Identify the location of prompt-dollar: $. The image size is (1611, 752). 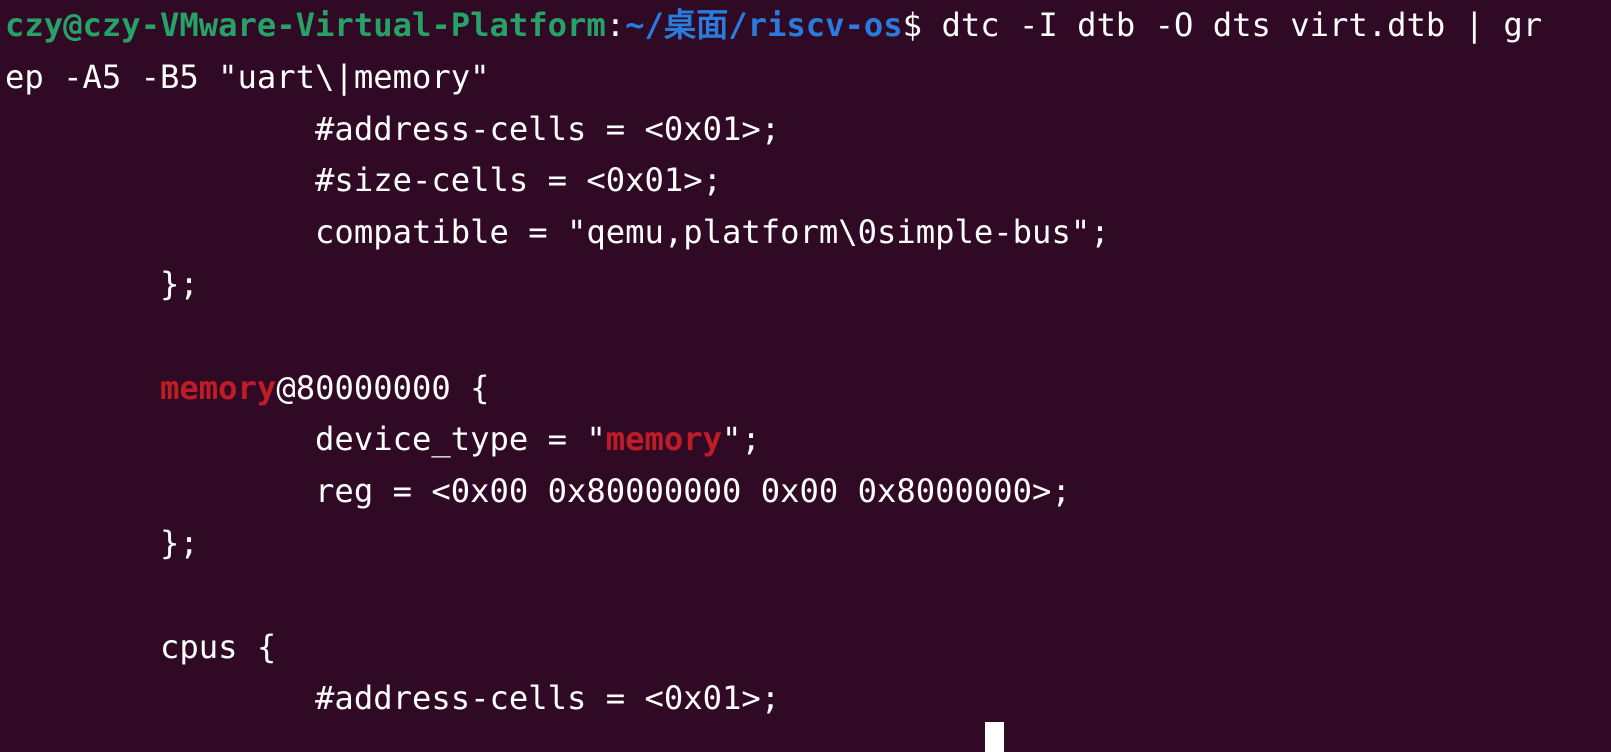
(912, 25).